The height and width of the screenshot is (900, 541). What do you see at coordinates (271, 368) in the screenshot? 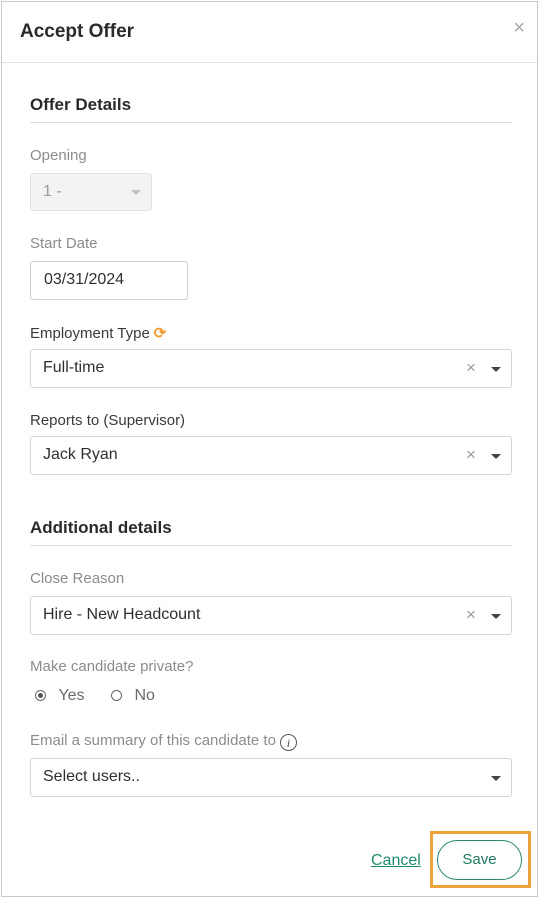
I see `employment-type-select: Full-time ×` at bounding box center [271, 368].